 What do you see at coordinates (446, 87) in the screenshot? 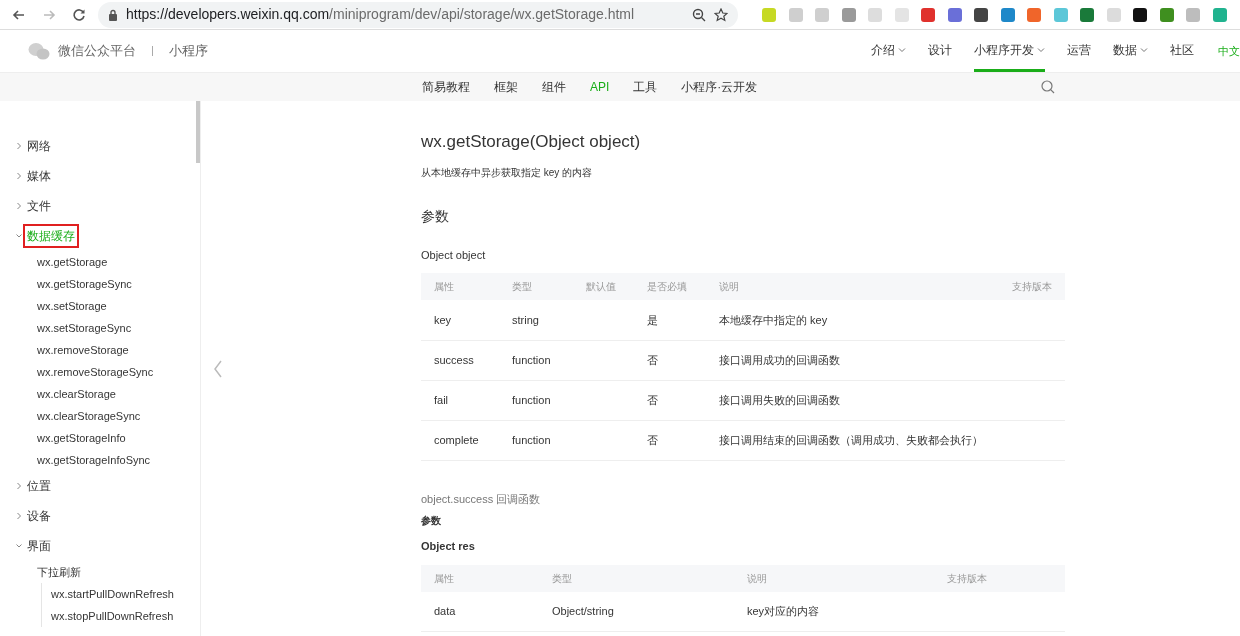
I see `subnav-tab: 简易教程` at bounding box center [446, 87].